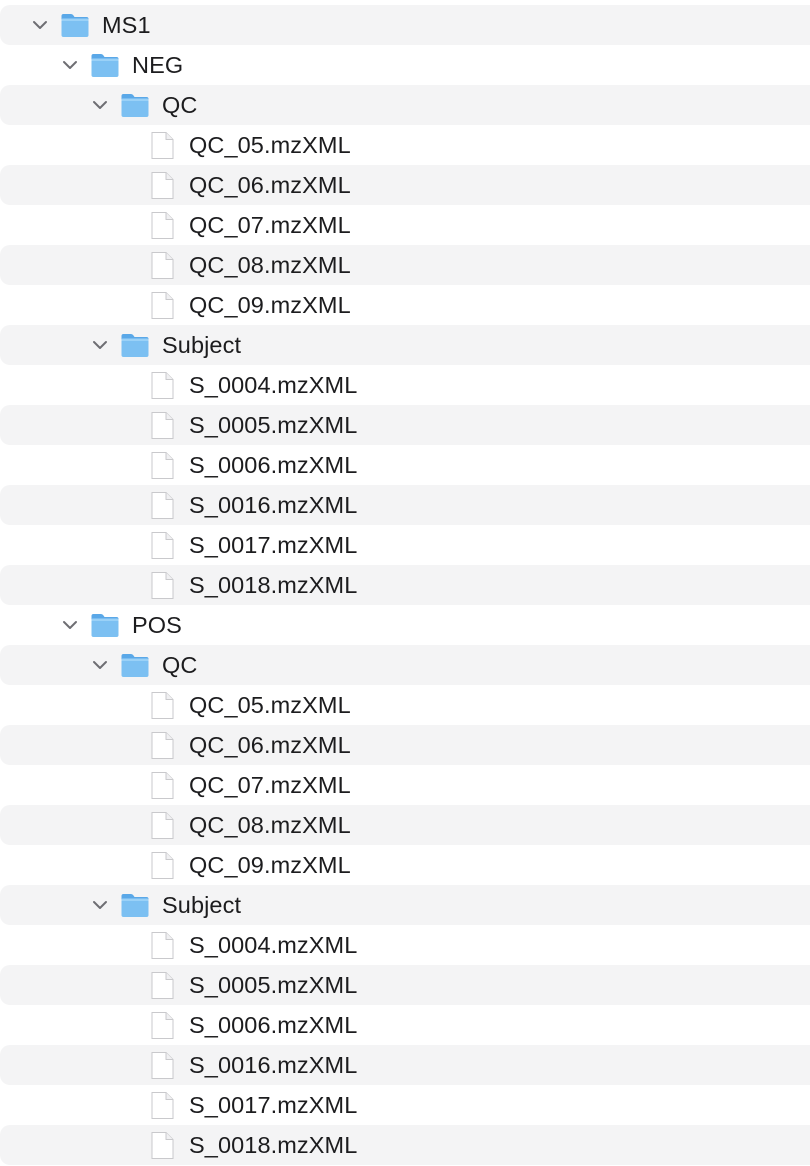 This screenshot has width=810, height=1166. I want to click on file-label: S_0016.mzXML, so click(273, 1064).